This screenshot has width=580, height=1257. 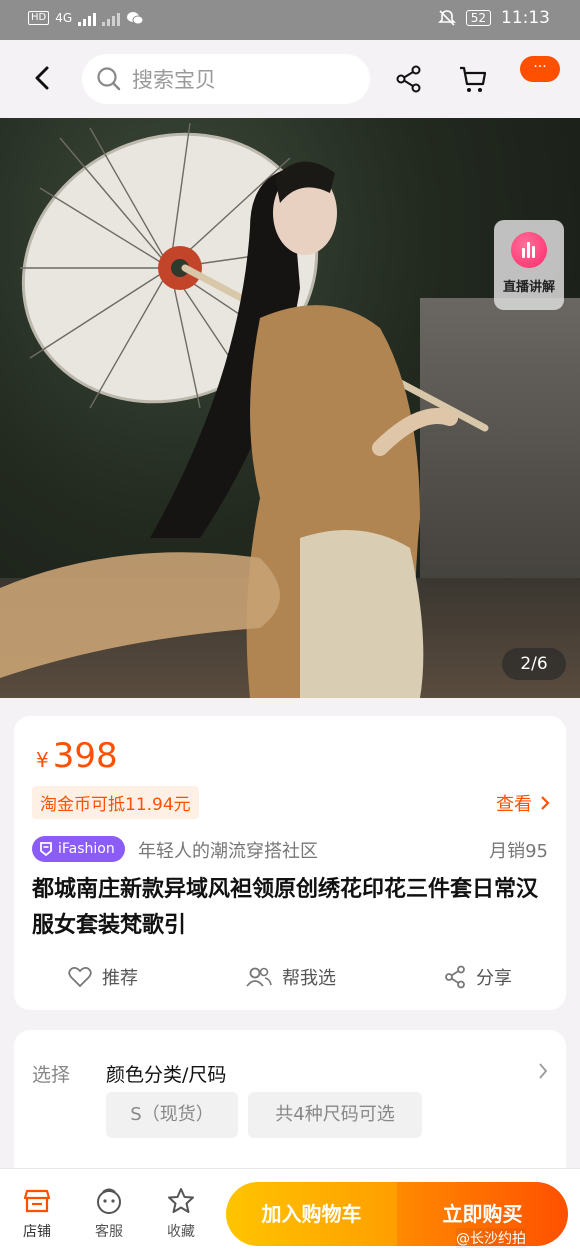 What do you see at coordinates (259, 977) in the screenshot?
I see `people-icon` at bounding box center [259, 977].